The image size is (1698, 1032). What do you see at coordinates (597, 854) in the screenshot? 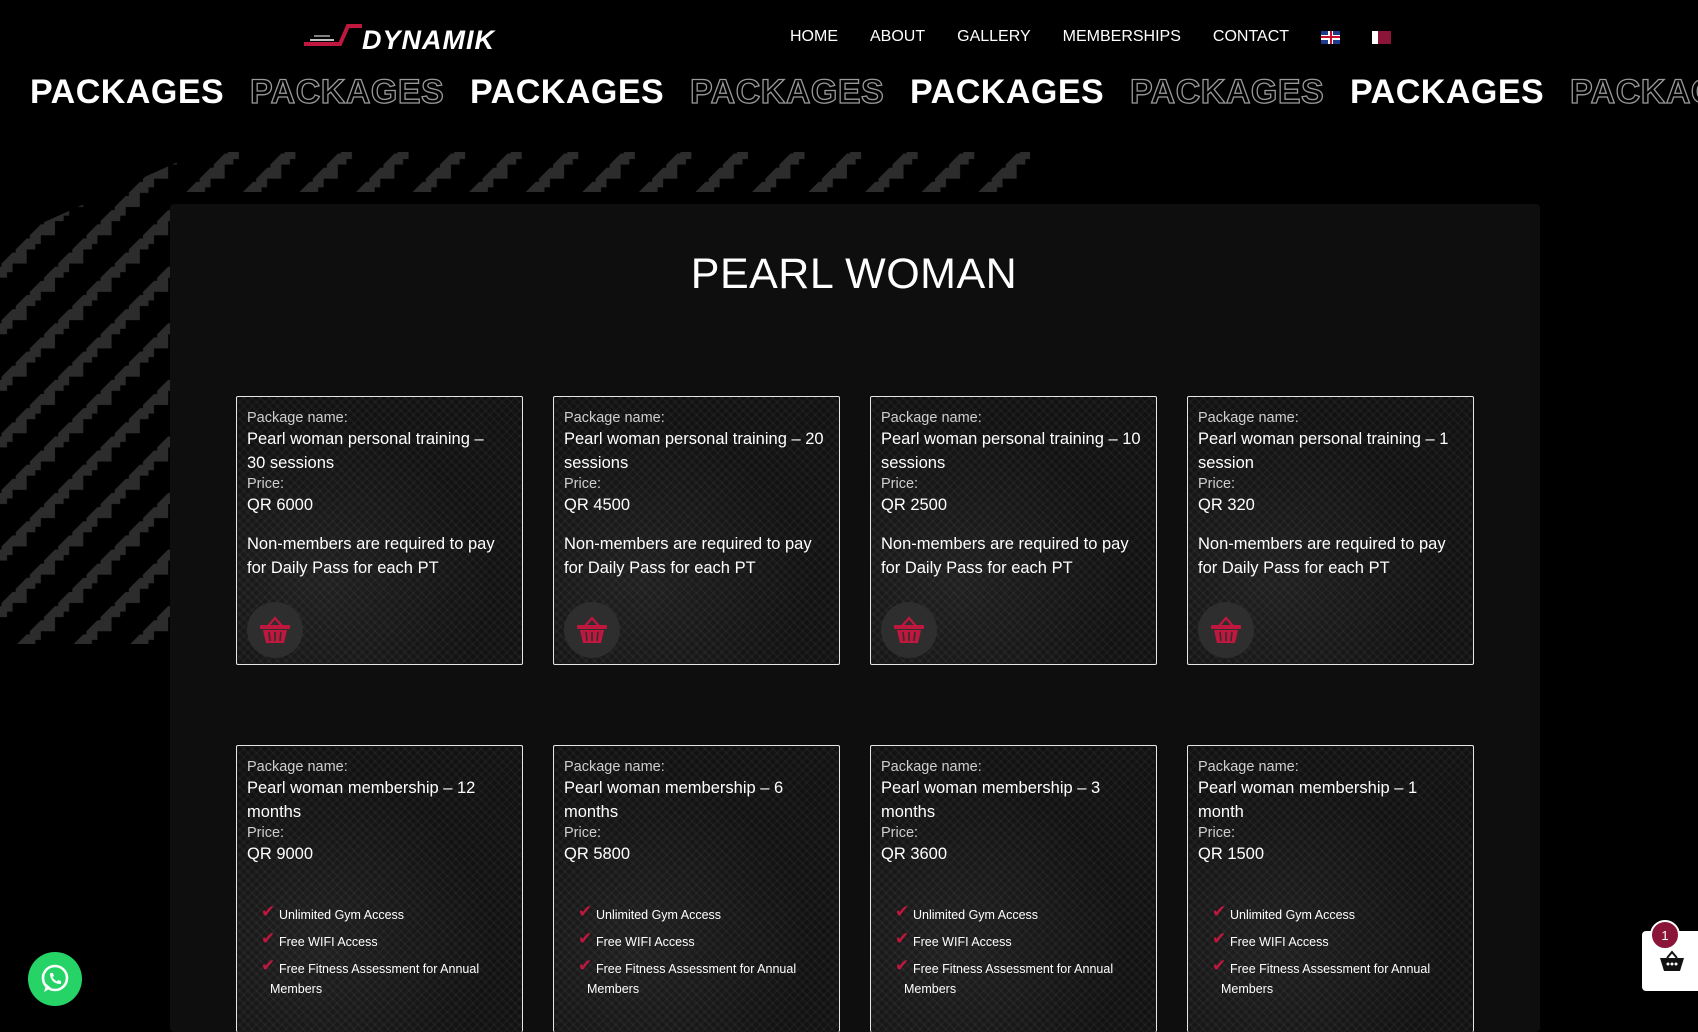
I see `package-price: QR 5800` at bounding box center [597, 854].